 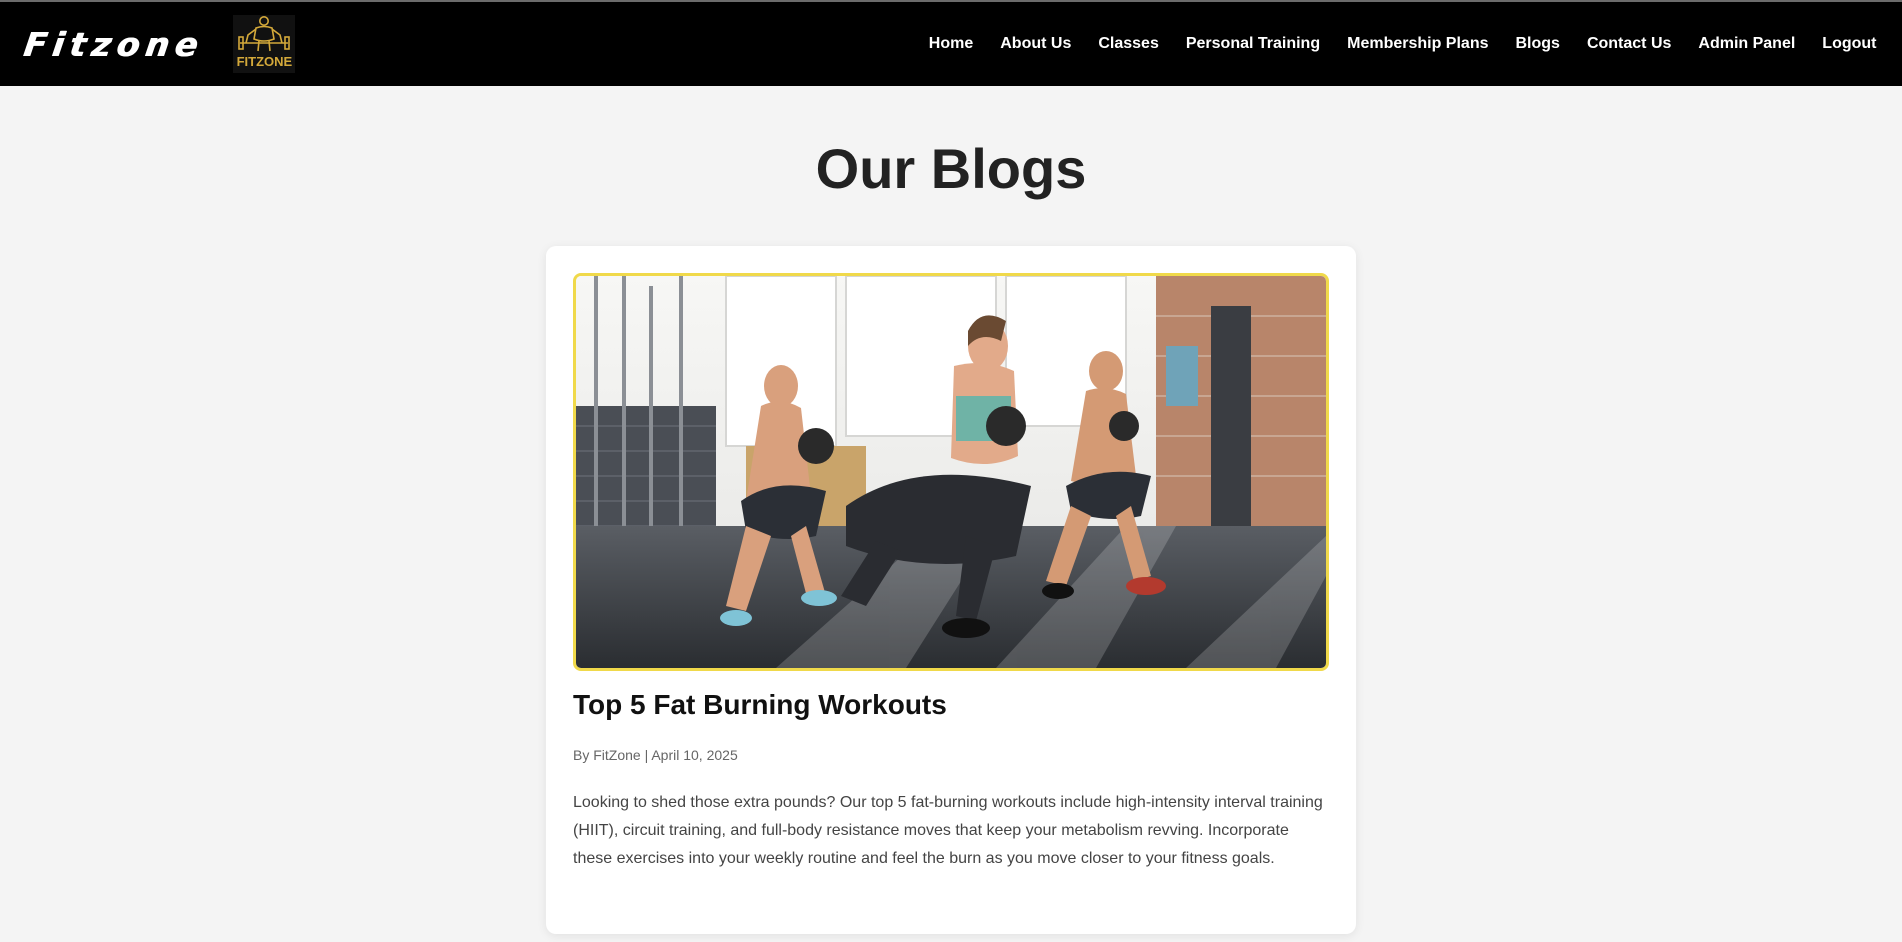 What do you see at coordinates (264, 34) in the screenshot?
I see `bodybuilder-barbell-icon` at bounding box center [264, 34].